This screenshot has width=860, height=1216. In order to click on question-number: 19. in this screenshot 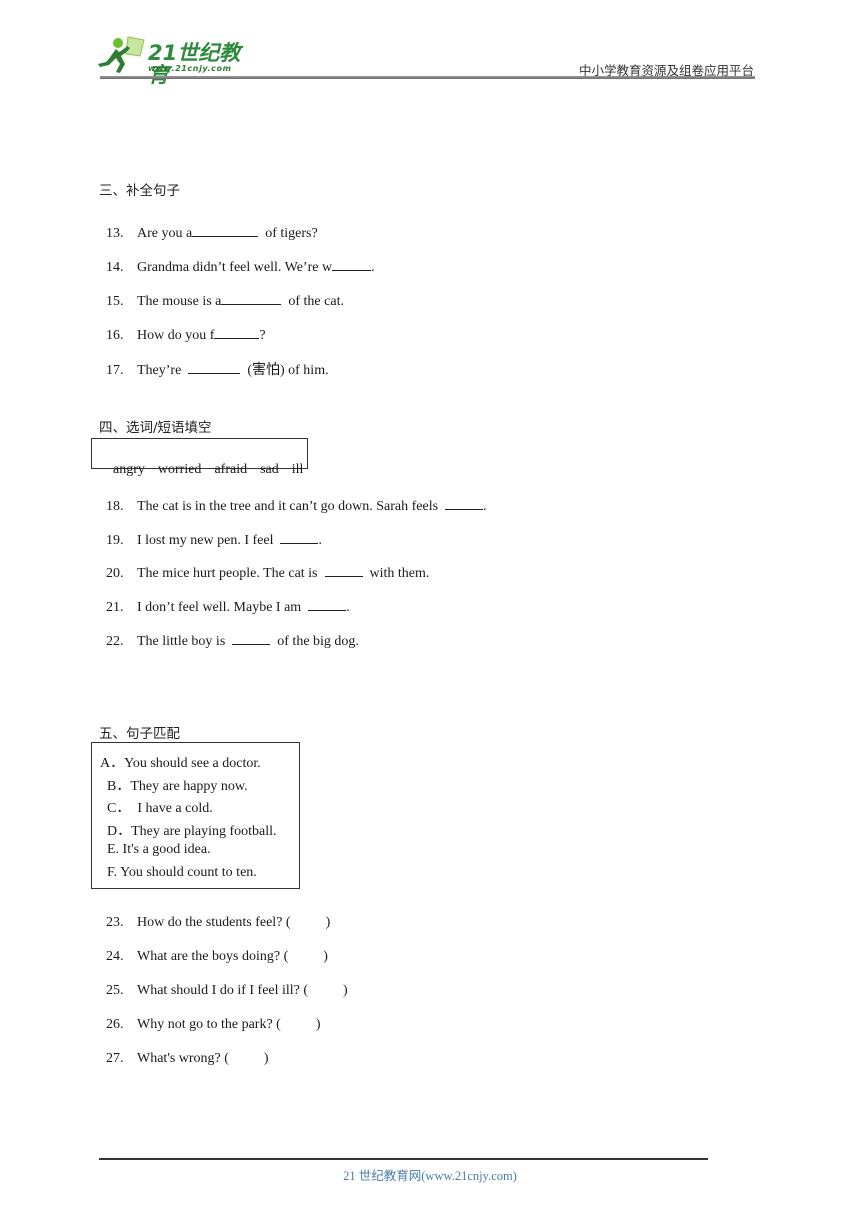, I will do `click(115, 540)`.